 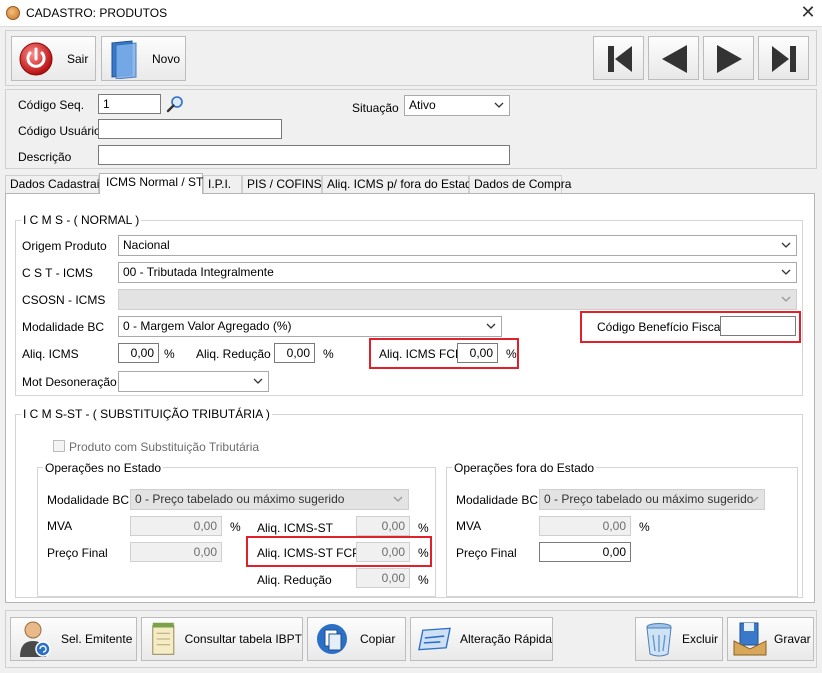 What do you see at coordinates (457, 299) in the screenshot?
I see `csosn-icms-select` at bounding box center [457, 299].